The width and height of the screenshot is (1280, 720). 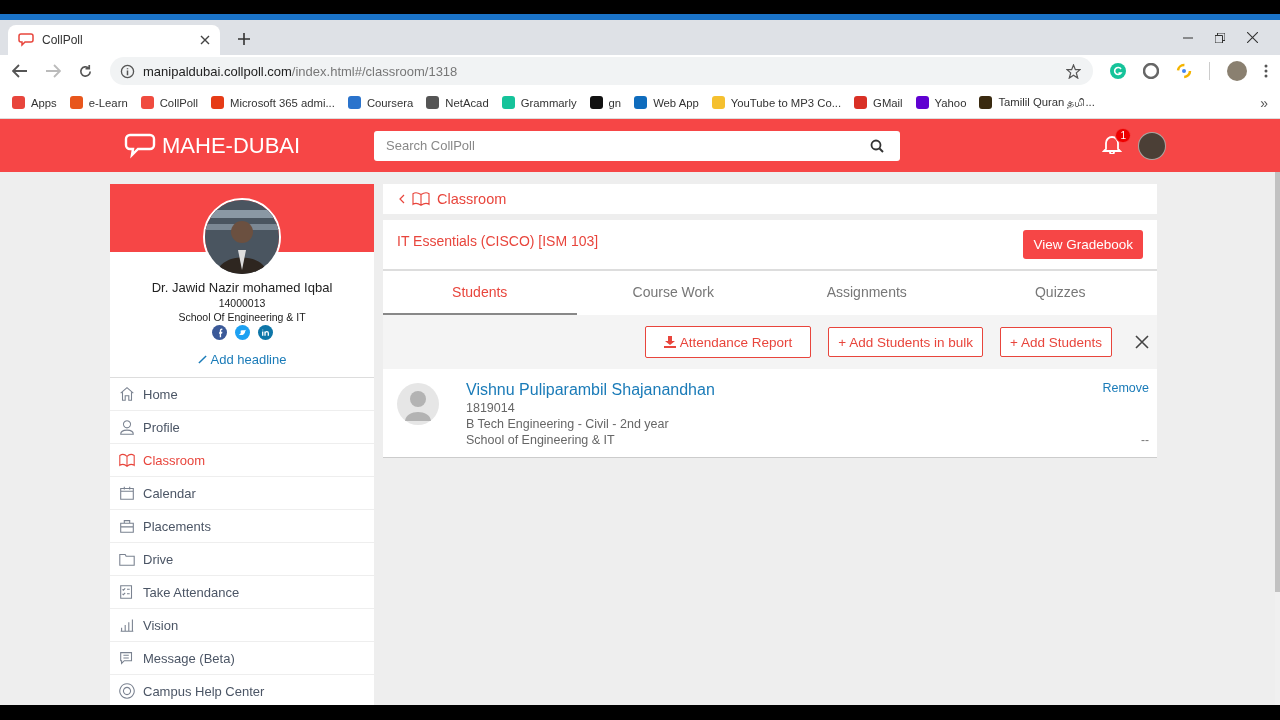 I want to click on profile-school: School Of Engineering & IT, so click(x=242, y=317).